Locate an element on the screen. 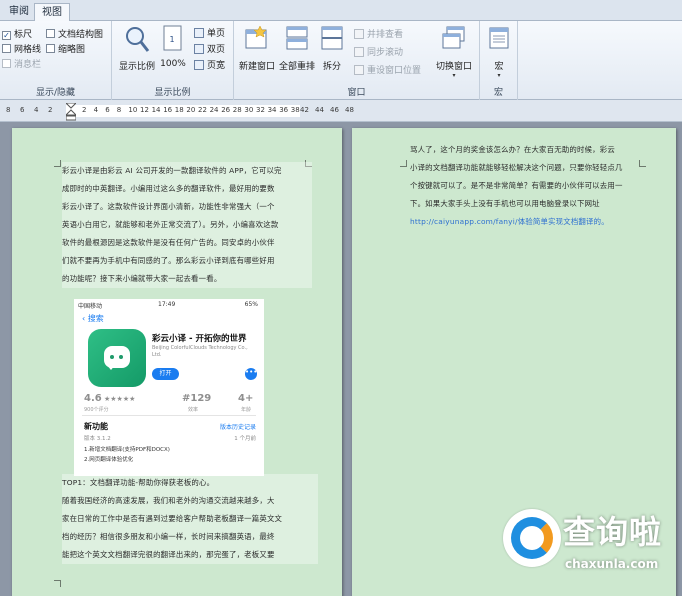 This screenshot has height=596, width=682. ruler-tick: 16 is located at coordinates (168, 110).